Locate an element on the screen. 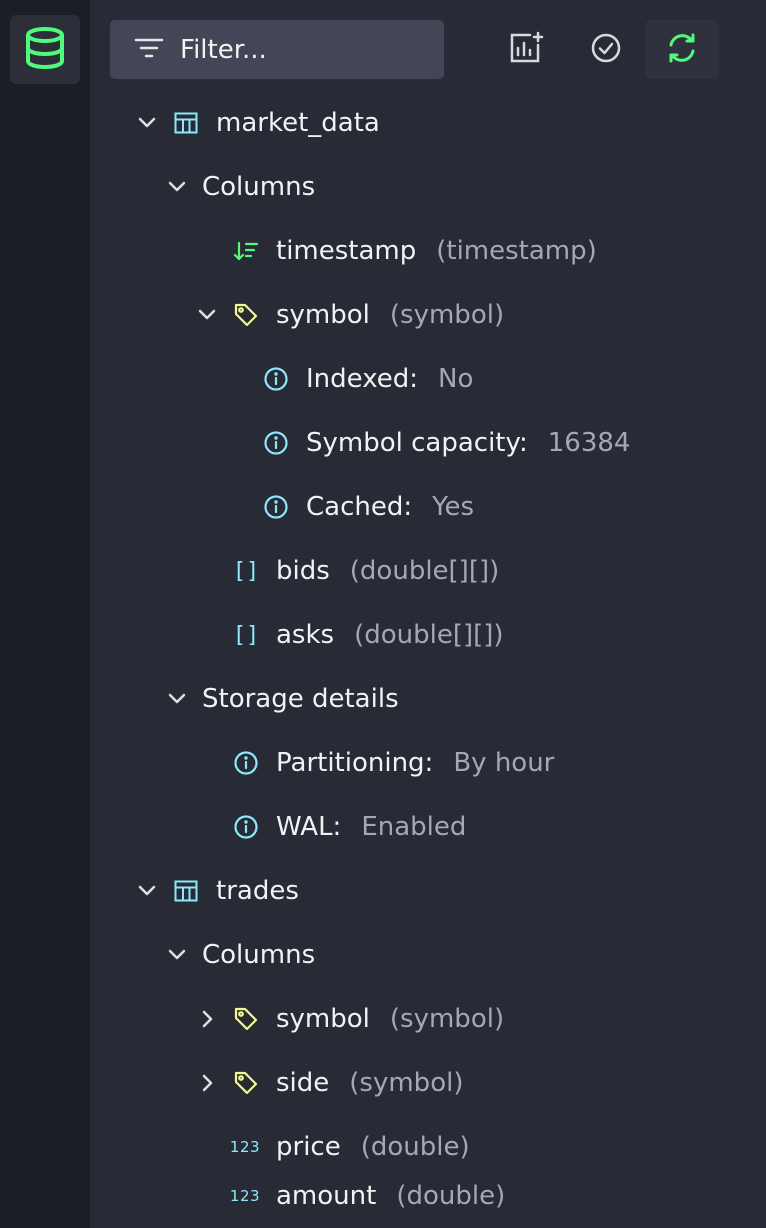 Image resolution: width=766 pixels, height=1228 pixels. detail-label: Symbol capacity: is located at coordinates (417, 443).